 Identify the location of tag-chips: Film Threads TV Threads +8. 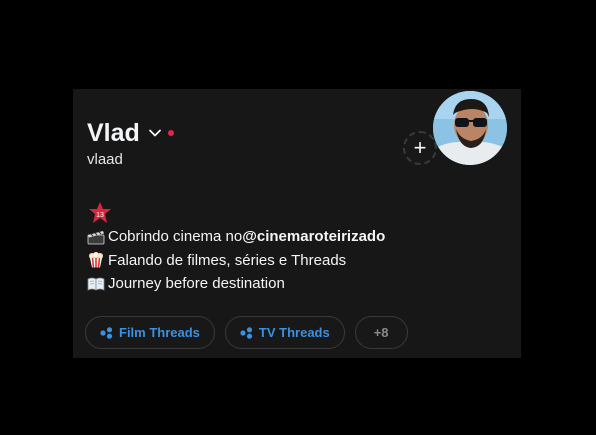
(246, 332).